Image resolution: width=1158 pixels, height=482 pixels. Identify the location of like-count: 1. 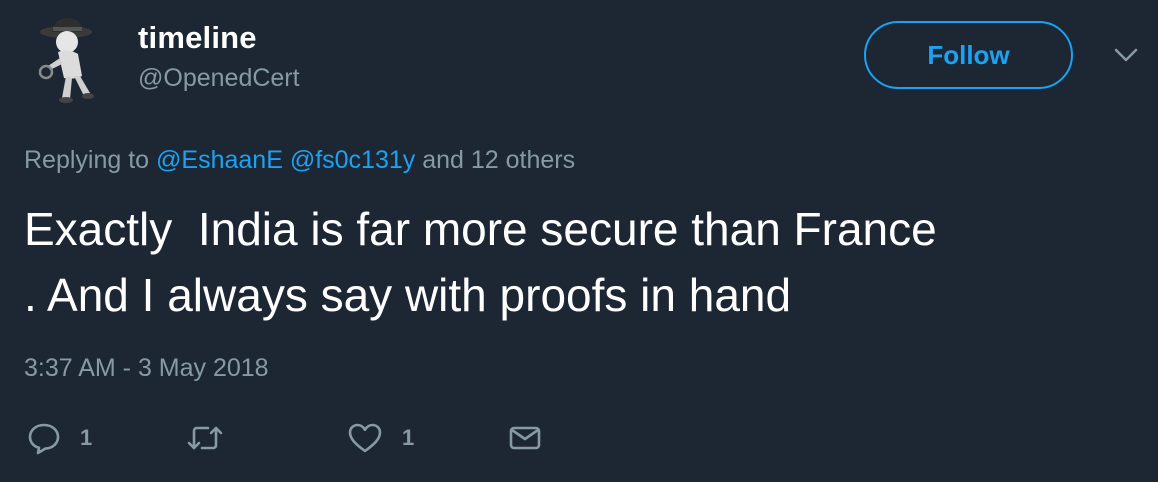
(408, 437).